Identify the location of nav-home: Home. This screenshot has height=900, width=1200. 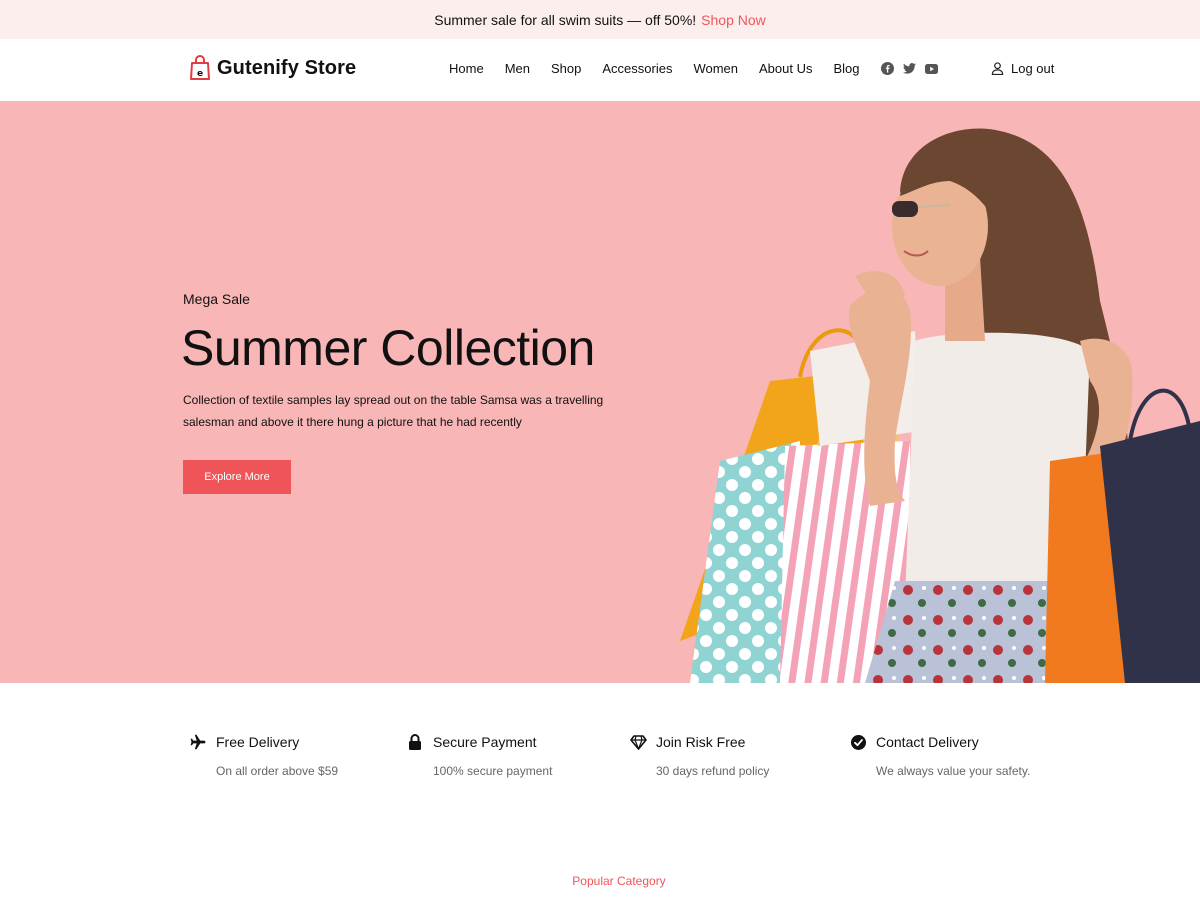
(466, 68).